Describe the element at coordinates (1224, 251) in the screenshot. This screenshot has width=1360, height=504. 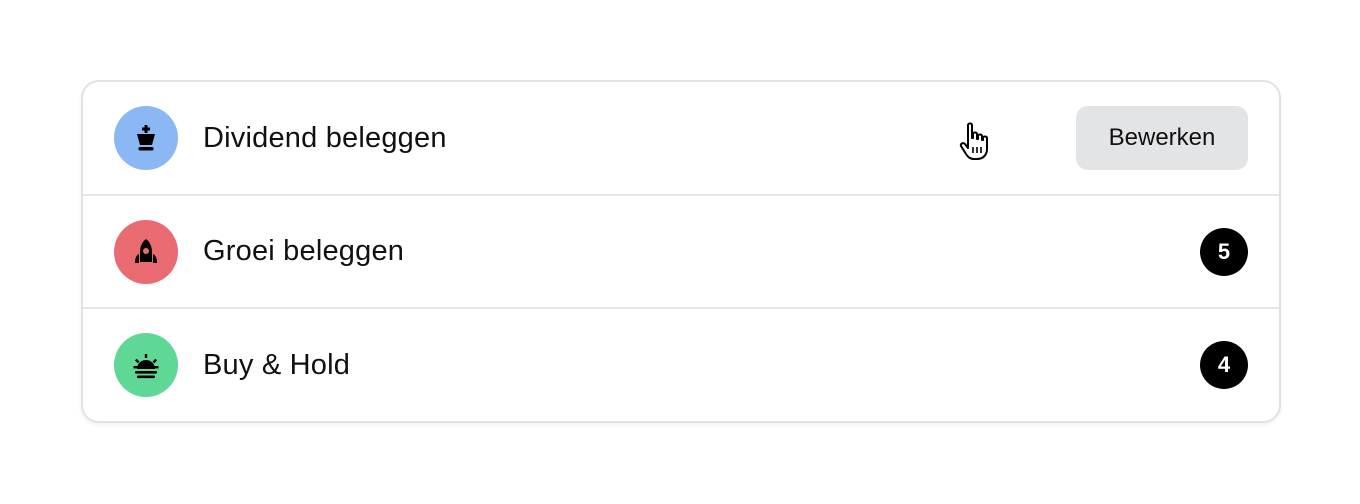
I see `count-badge: 5` at that location.